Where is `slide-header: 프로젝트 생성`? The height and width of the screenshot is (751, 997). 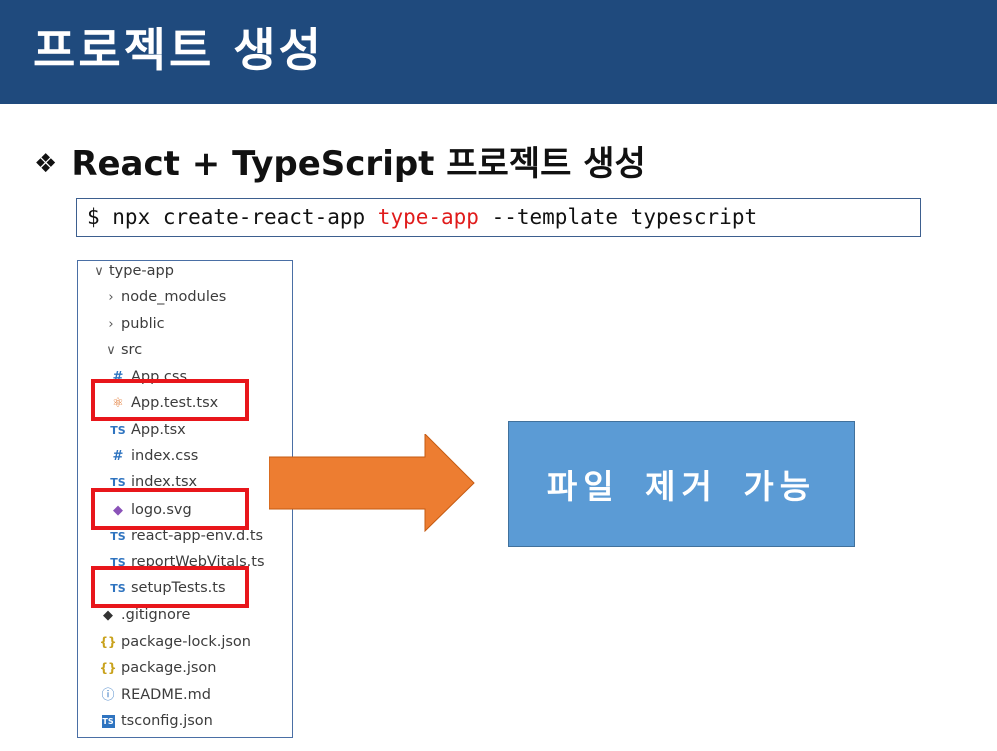
slide-header: 프로젝트 생성 is located at coordinates (498, 52).